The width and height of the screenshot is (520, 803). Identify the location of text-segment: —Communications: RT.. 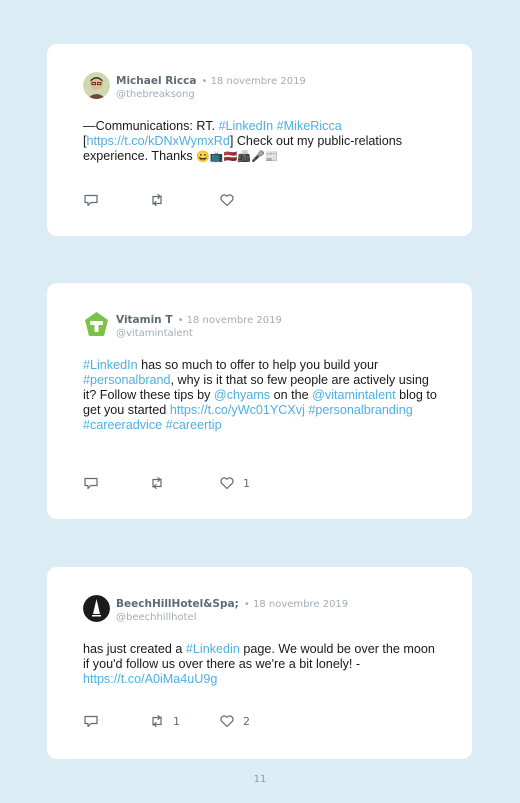
(151, 126).